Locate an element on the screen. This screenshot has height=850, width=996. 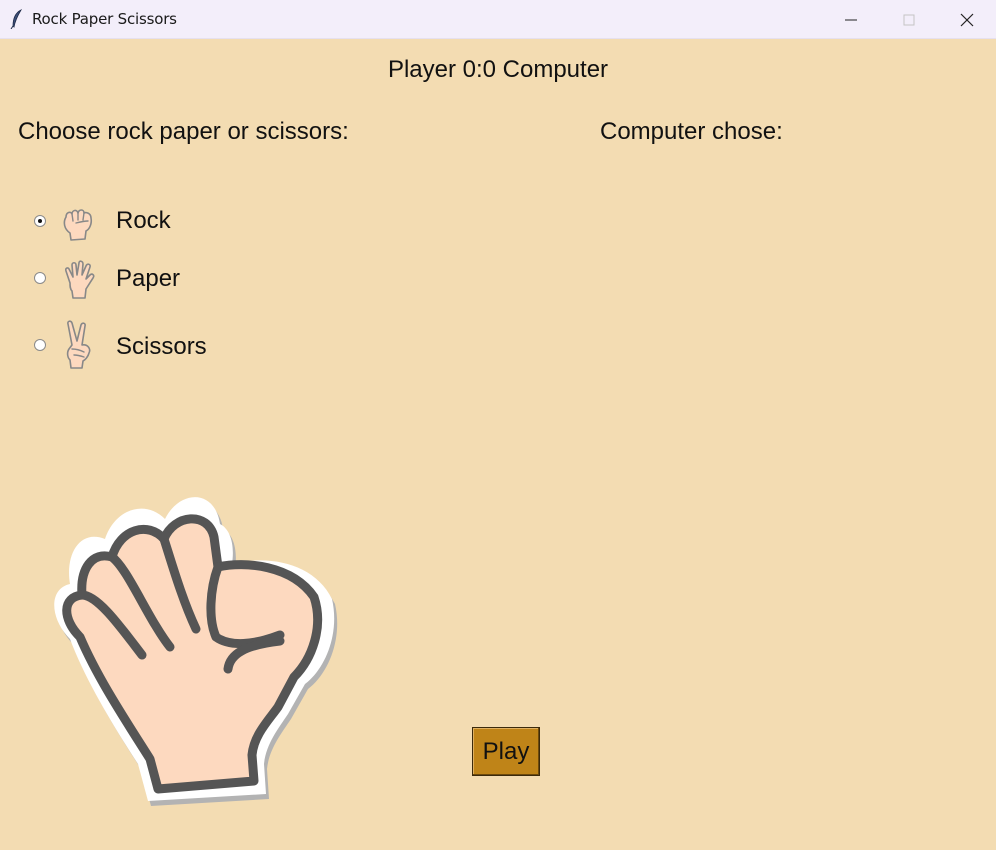
minimize-icon is located at coordinates (851, 19).